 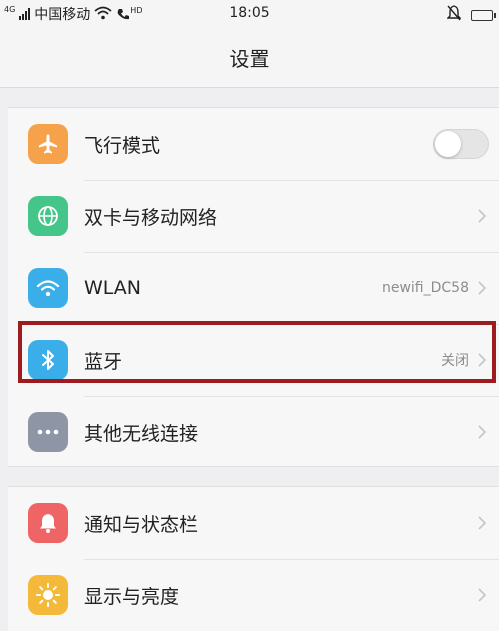 What do you see at coordinates (48, 432) in the screenshot?
I see `more-icon` at bounding box center [48, 432].